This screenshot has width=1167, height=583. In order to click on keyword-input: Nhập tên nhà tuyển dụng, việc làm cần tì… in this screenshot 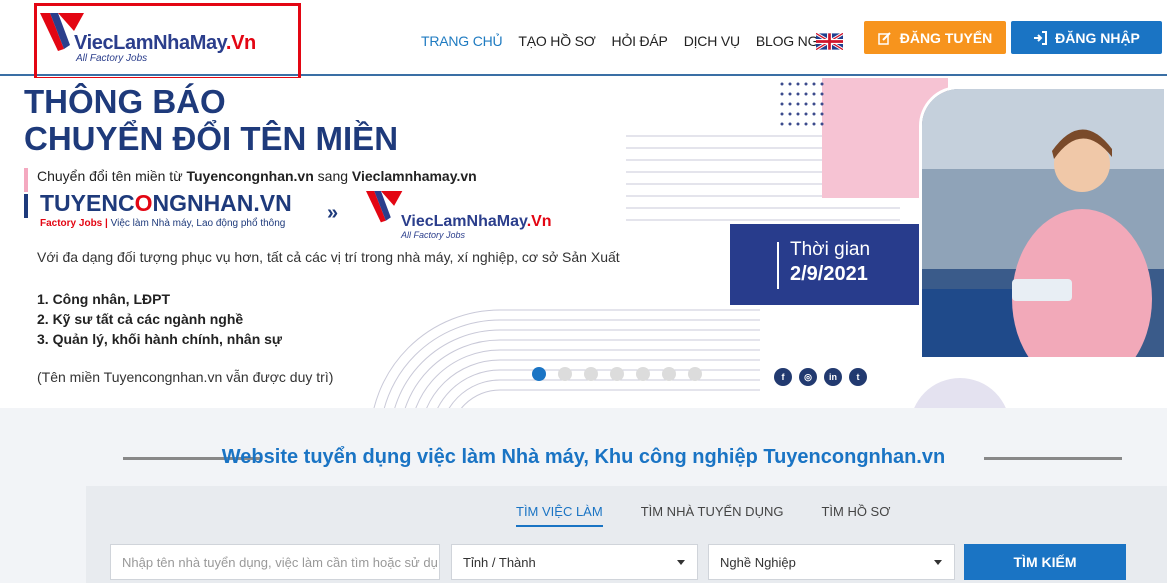, I will do `click(275, 562)`.